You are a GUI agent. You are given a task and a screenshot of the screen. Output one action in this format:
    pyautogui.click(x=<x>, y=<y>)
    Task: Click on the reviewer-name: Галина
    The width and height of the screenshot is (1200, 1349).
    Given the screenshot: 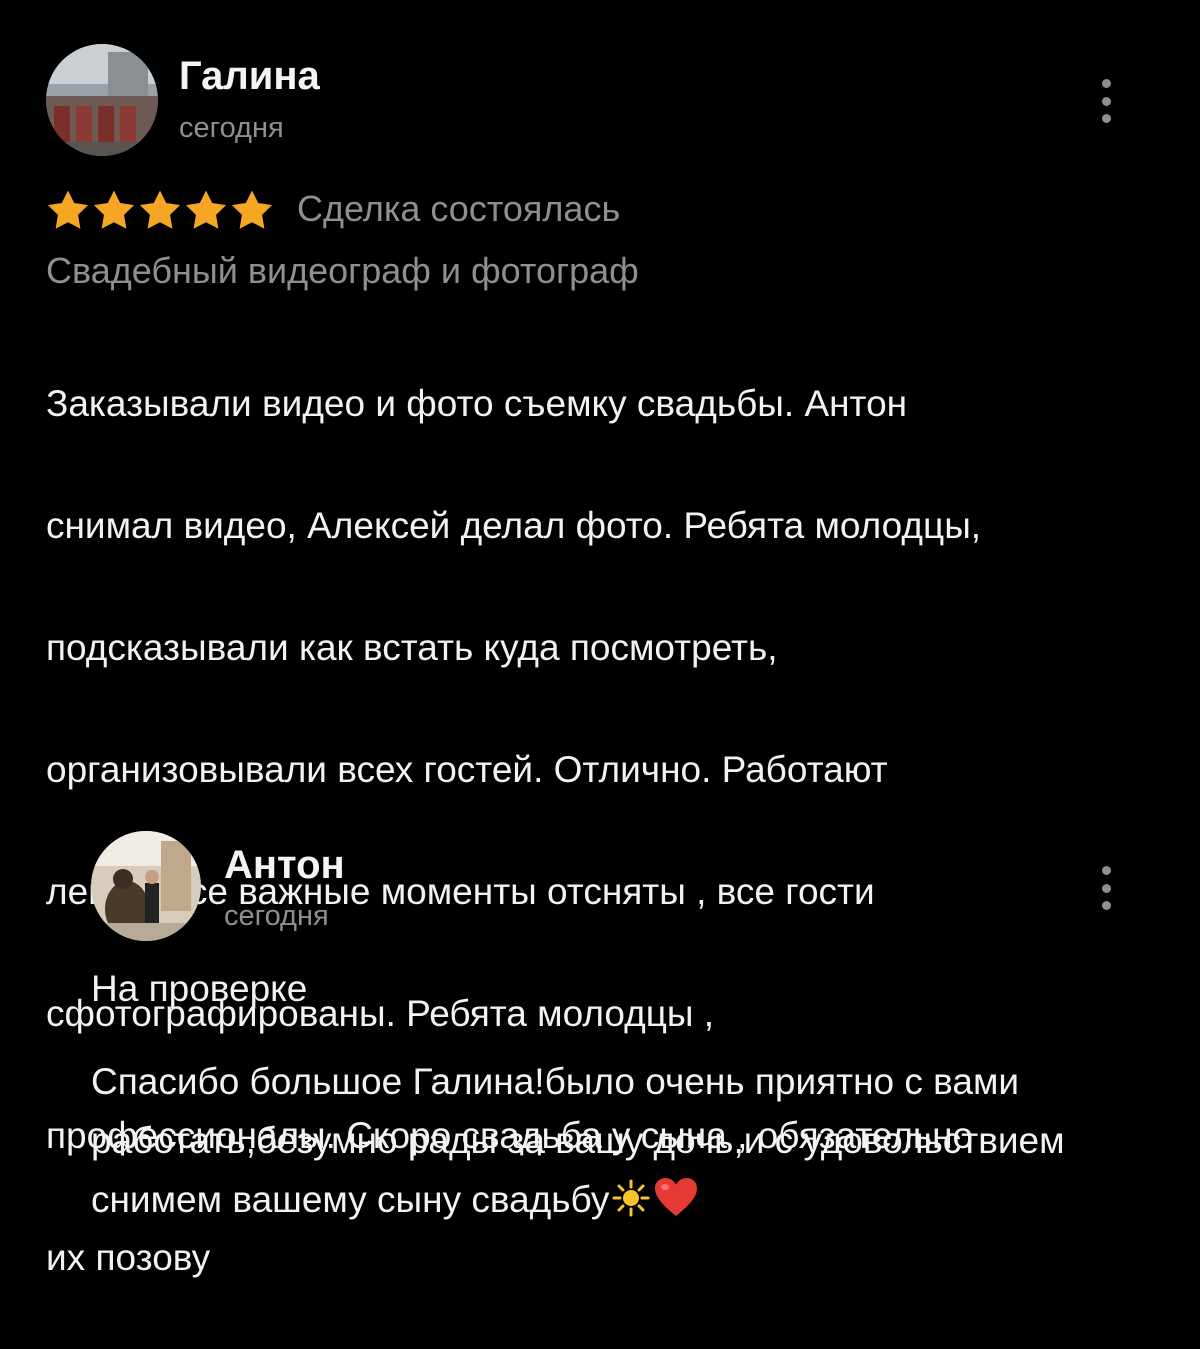 What is the action you would take?
    pyautogui.click(x=249, y=76)
    